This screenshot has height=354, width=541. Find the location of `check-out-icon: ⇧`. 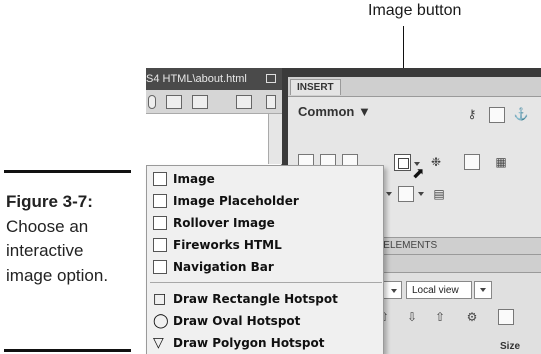

check-out-icon: ⇧ is located at coordinates (440, 317).